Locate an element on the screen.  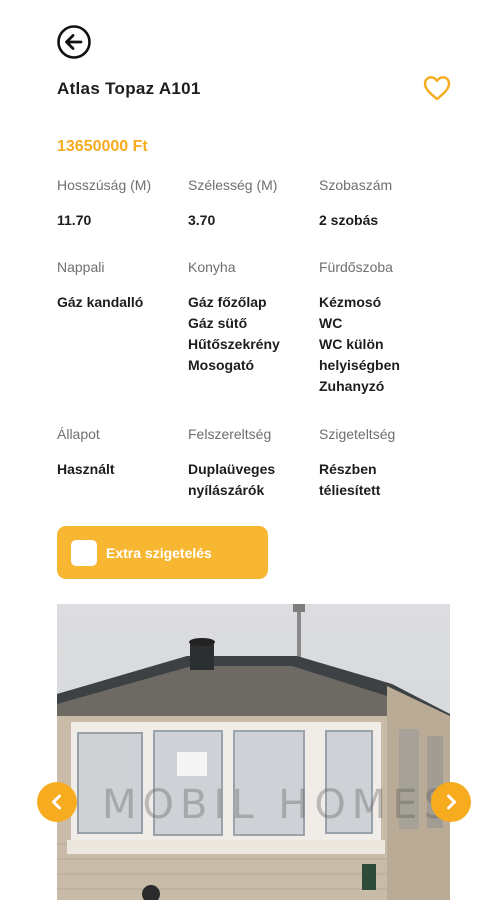
spec-label: Szigeteltség is located at coordinates (357, 434).